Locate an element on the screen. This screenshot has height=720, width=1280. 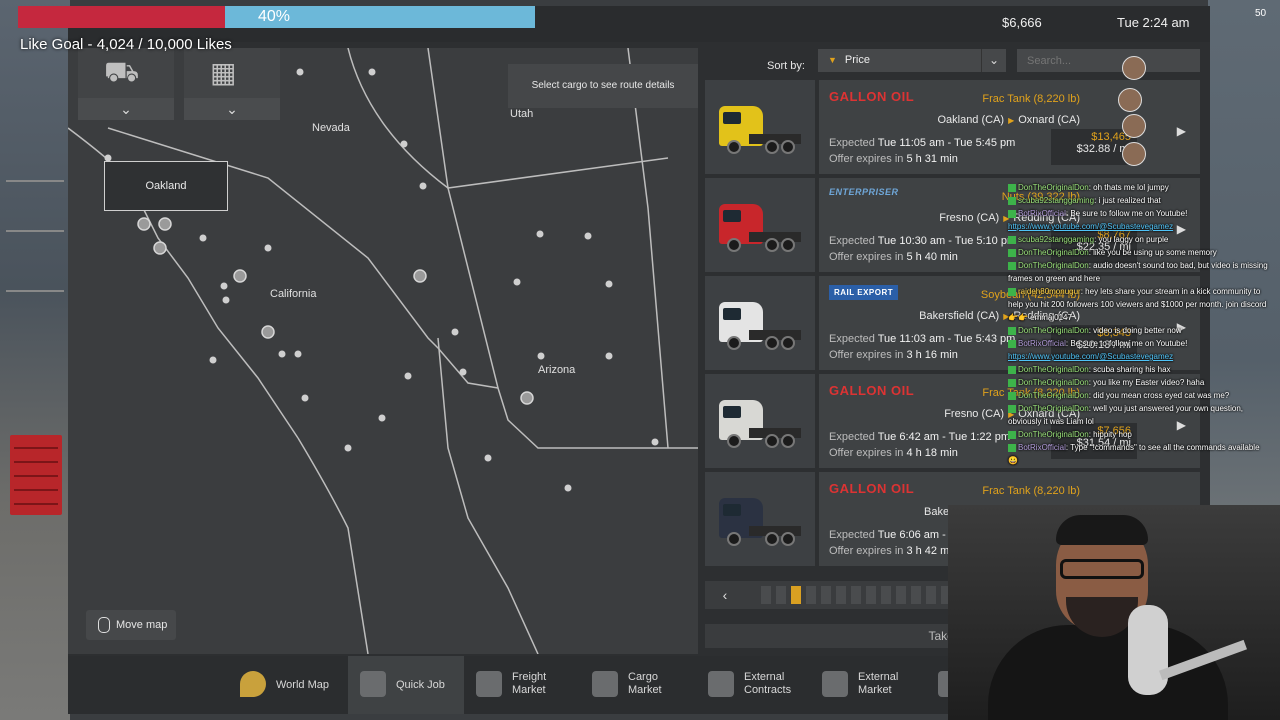
truck-filter-button: ⛟ ⌄ is located at coordinates (126, 84).